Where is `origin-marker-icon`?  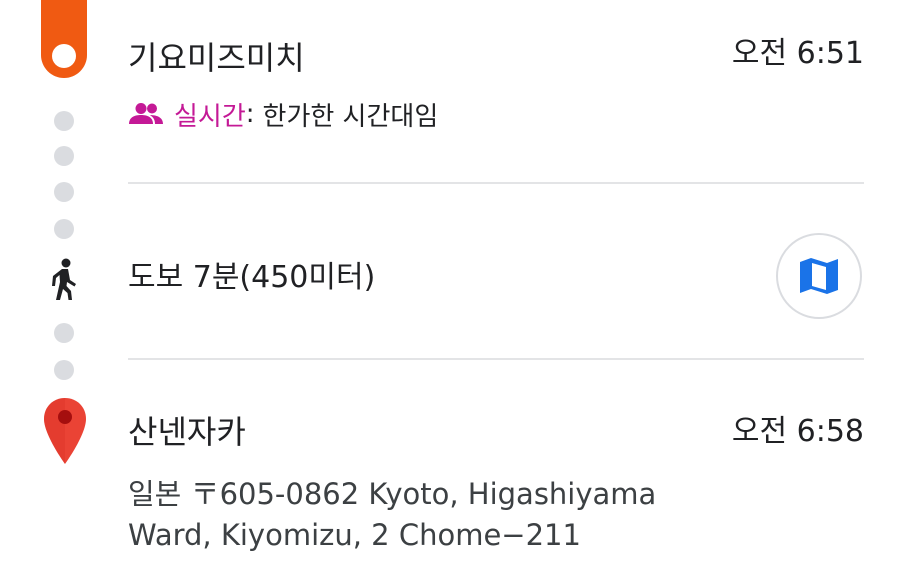 origin-marker-icon is located at coordinates (64, 39).